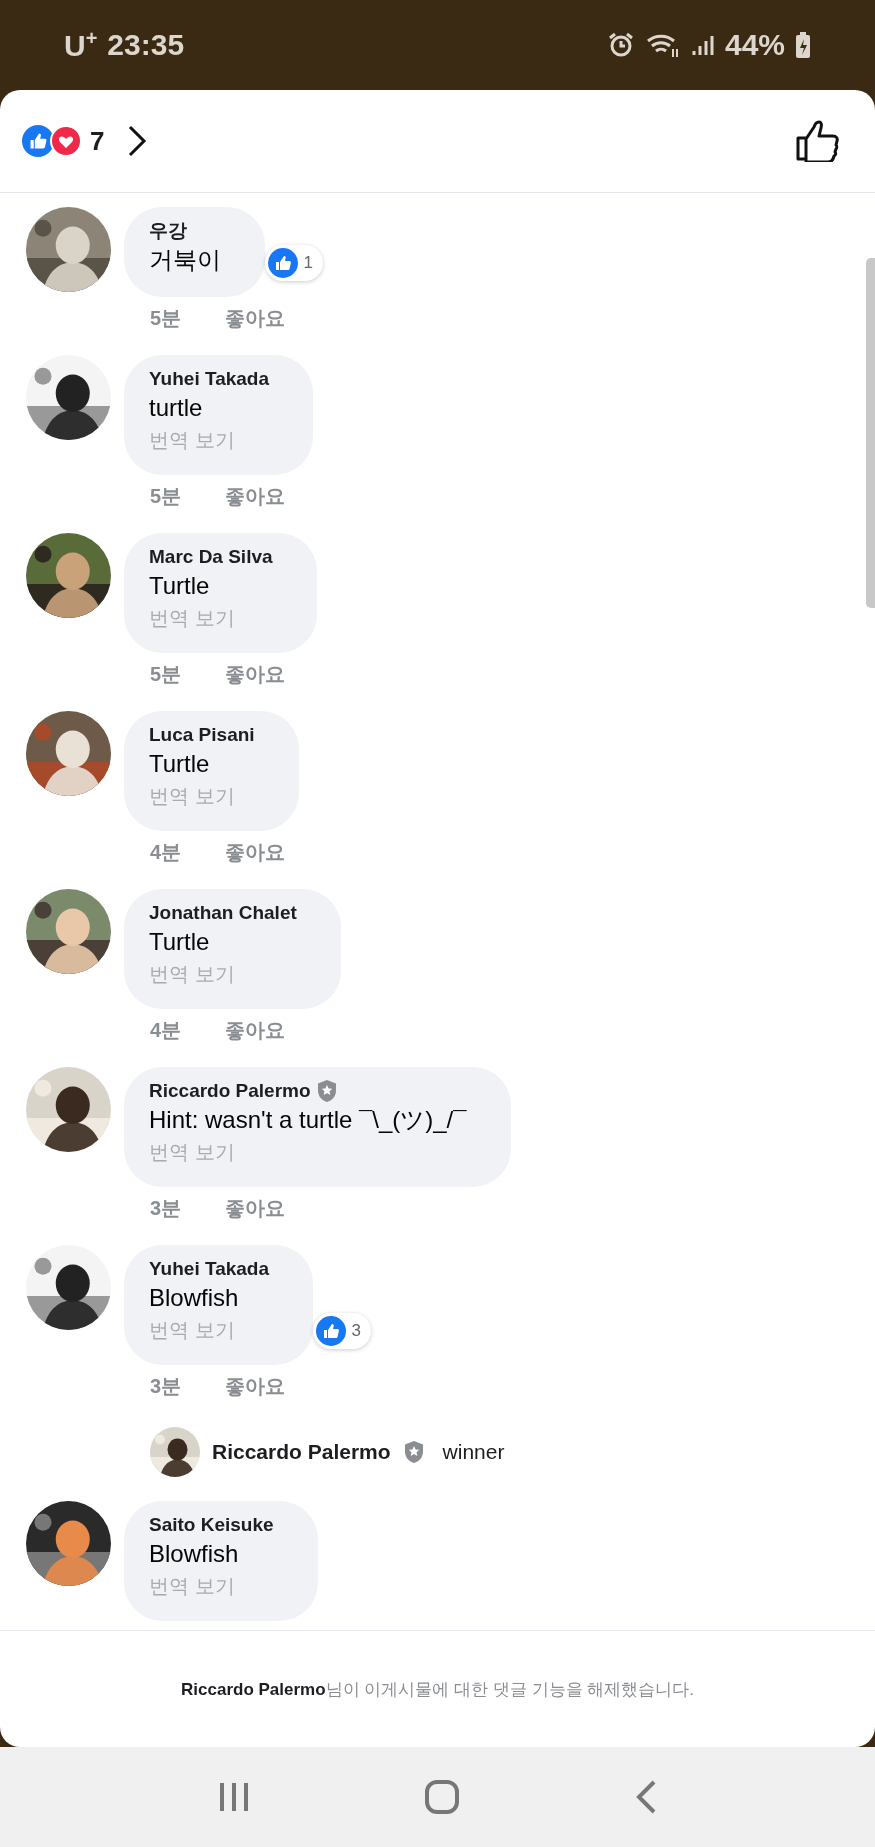 This screenshot has height=1847, width=875. I want to click on love-reaction-icon, so click(66, 141).